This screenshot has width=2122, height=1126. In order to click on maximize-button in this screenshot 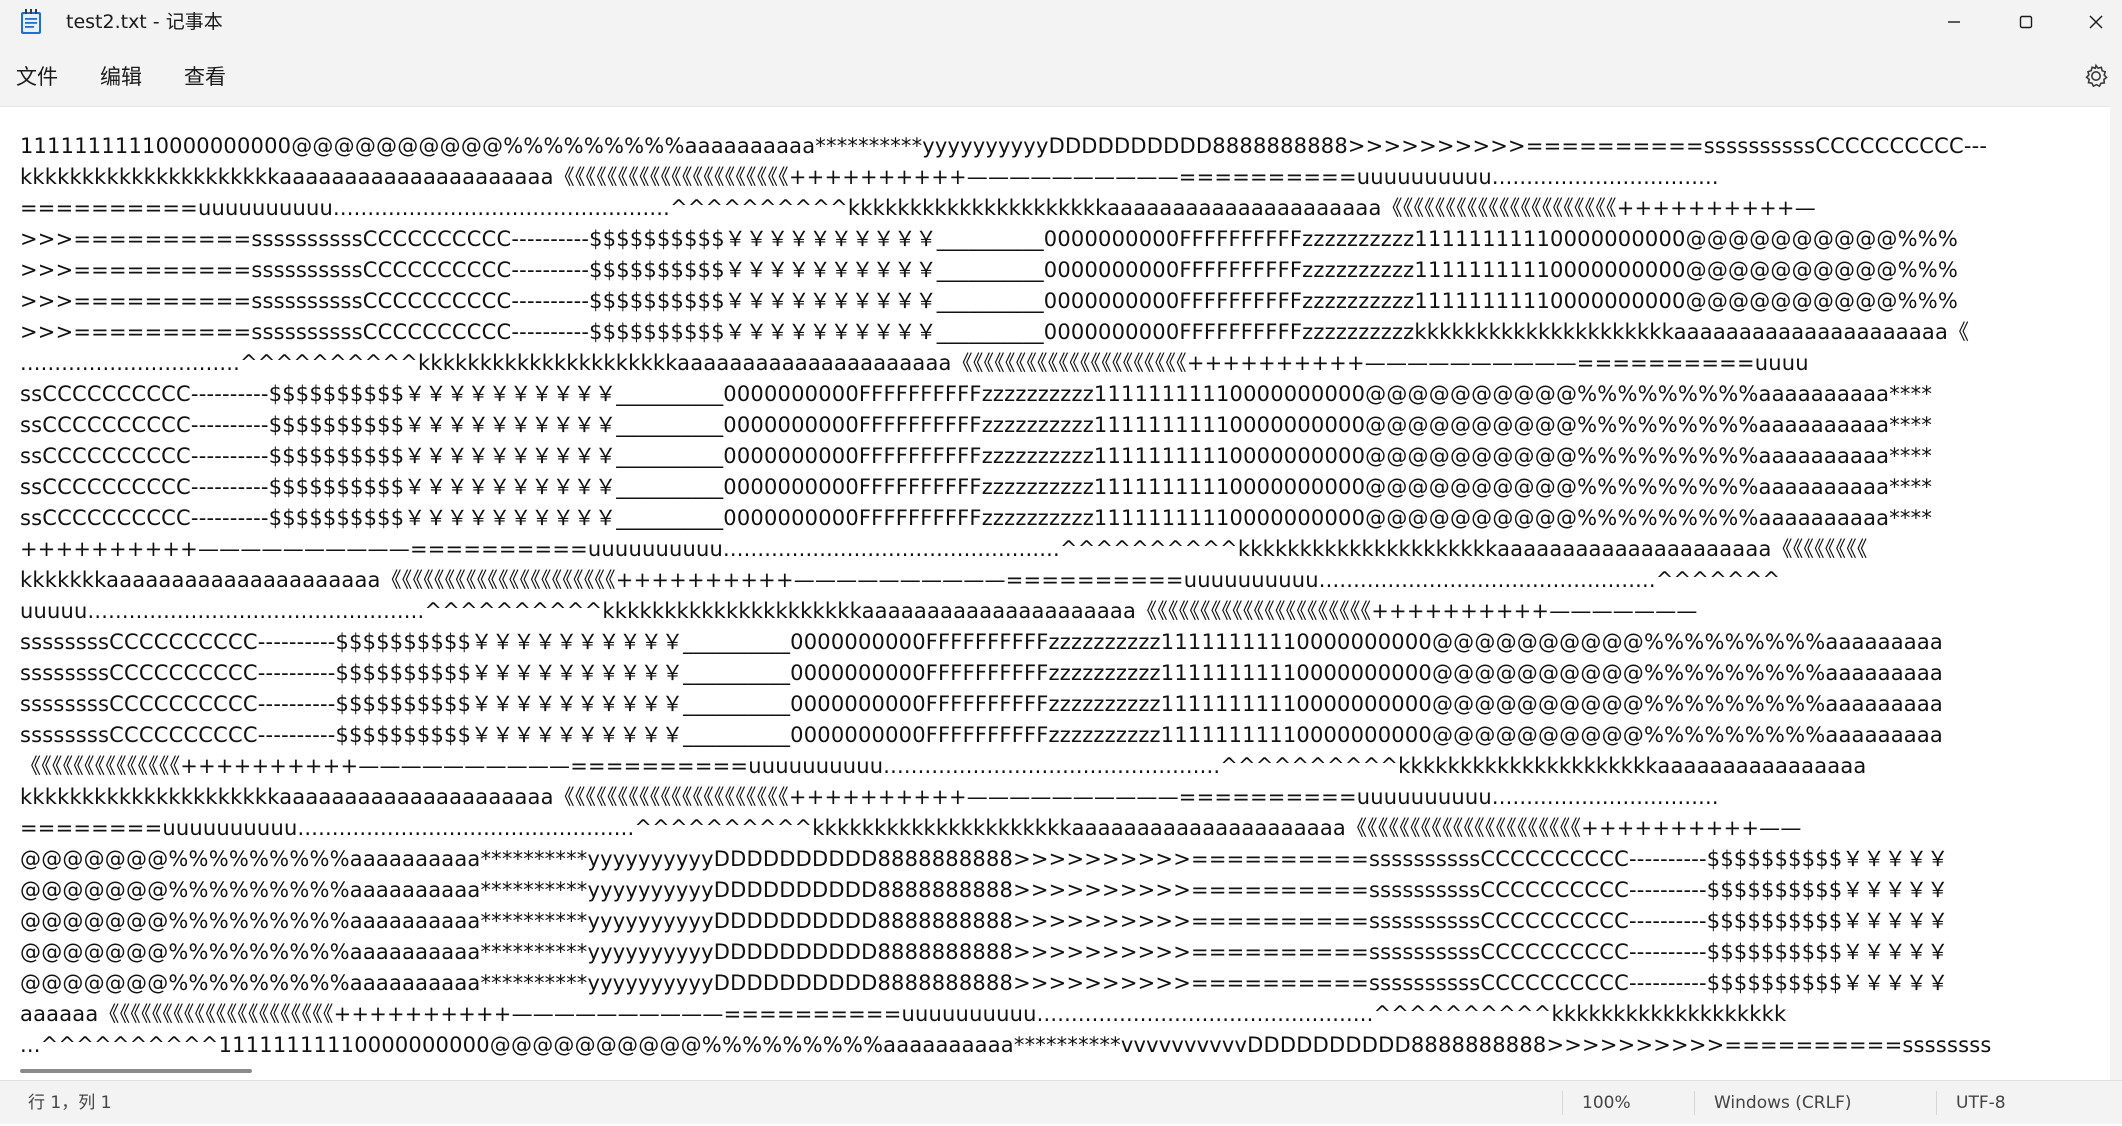, I will do `click(2026, 22)`.